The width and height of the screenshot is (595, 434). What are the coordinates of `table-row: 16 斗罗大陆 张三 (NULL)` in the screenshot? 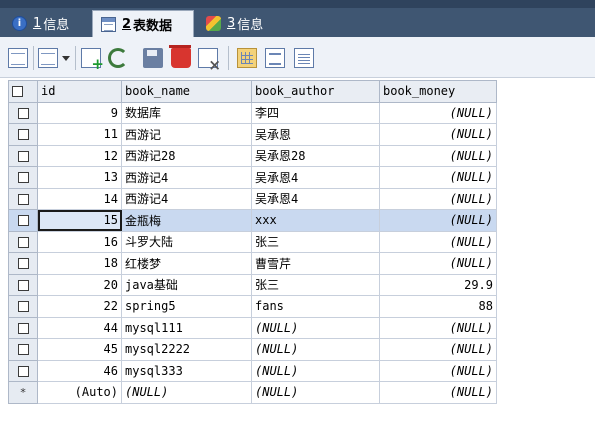 It's located at (252, 241).